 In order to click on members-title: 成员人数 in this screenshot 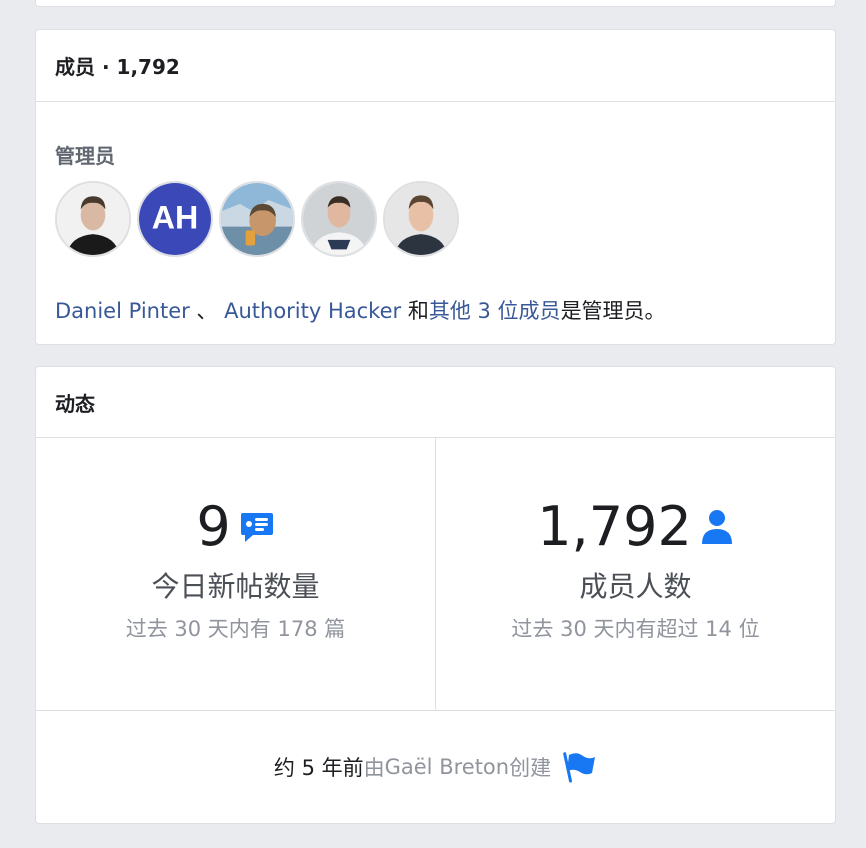, I will do `click(635, 586)`.